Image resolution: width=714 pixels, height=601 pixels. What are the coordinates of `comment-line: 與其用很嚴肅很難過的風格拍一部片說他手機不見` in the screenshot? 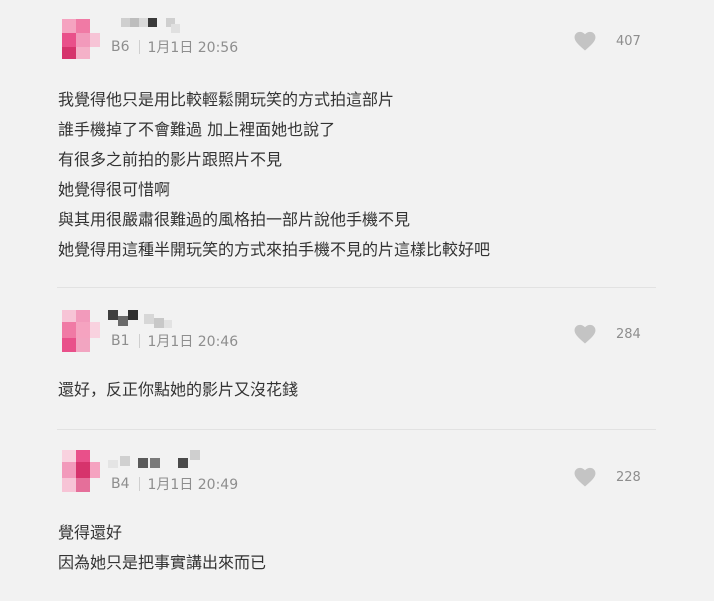 It's located at (234, 219).